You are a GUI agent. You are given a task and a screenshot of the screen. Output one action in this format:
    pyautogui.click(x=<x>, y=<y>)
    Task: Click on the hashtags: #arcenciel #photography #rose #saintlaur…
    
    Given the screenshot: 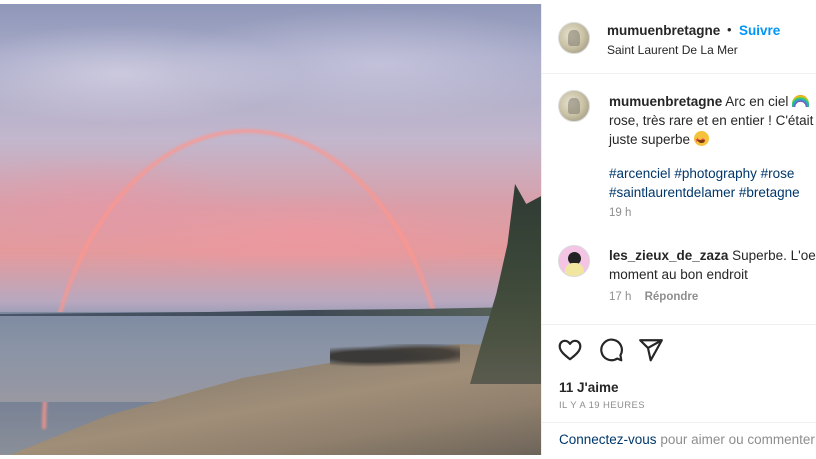 What is the action you would take?
    pyautogui.click(x=712, y=183)
    